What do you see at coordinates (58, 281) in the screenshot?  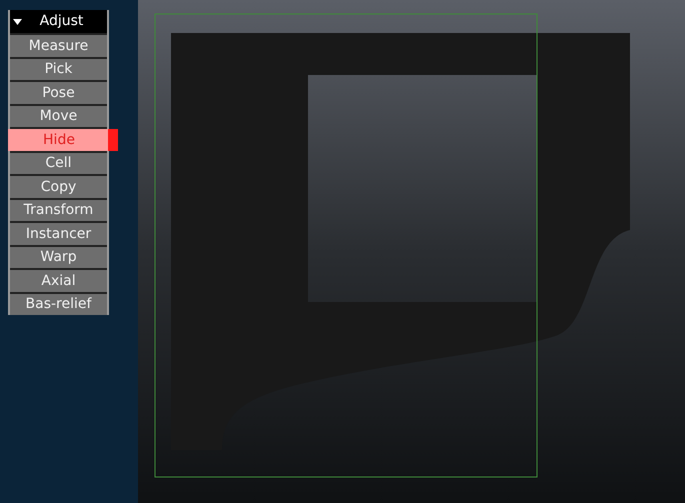 I see `menu-item: Axial` at bounding box center [58, 281].